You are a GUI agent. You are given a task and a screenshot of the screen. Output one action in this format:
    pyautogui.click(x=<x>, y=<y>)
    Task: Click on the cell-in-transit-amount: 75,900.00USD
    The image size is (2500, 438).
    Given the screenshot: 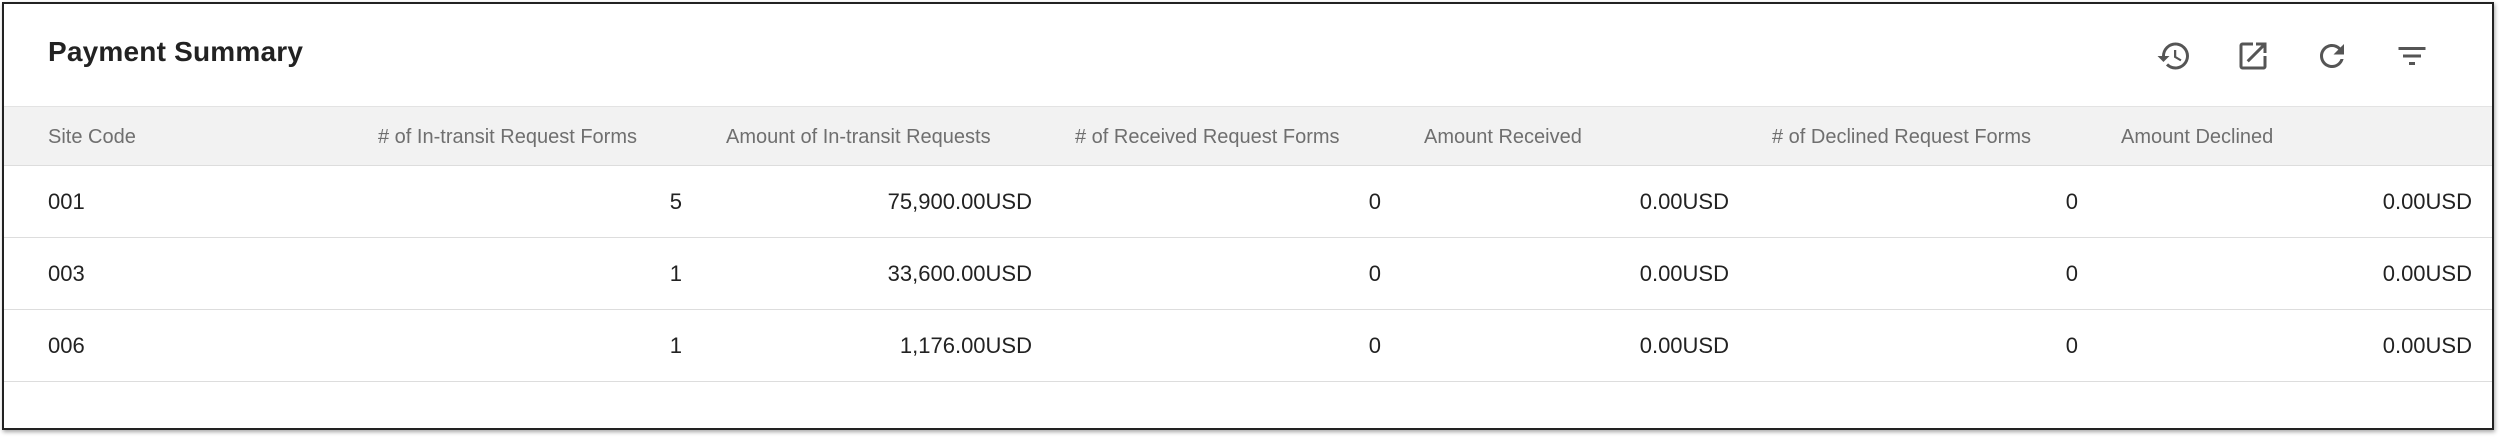 What is the action you would take?
    pyautogui.click(x=959, y=201)
    